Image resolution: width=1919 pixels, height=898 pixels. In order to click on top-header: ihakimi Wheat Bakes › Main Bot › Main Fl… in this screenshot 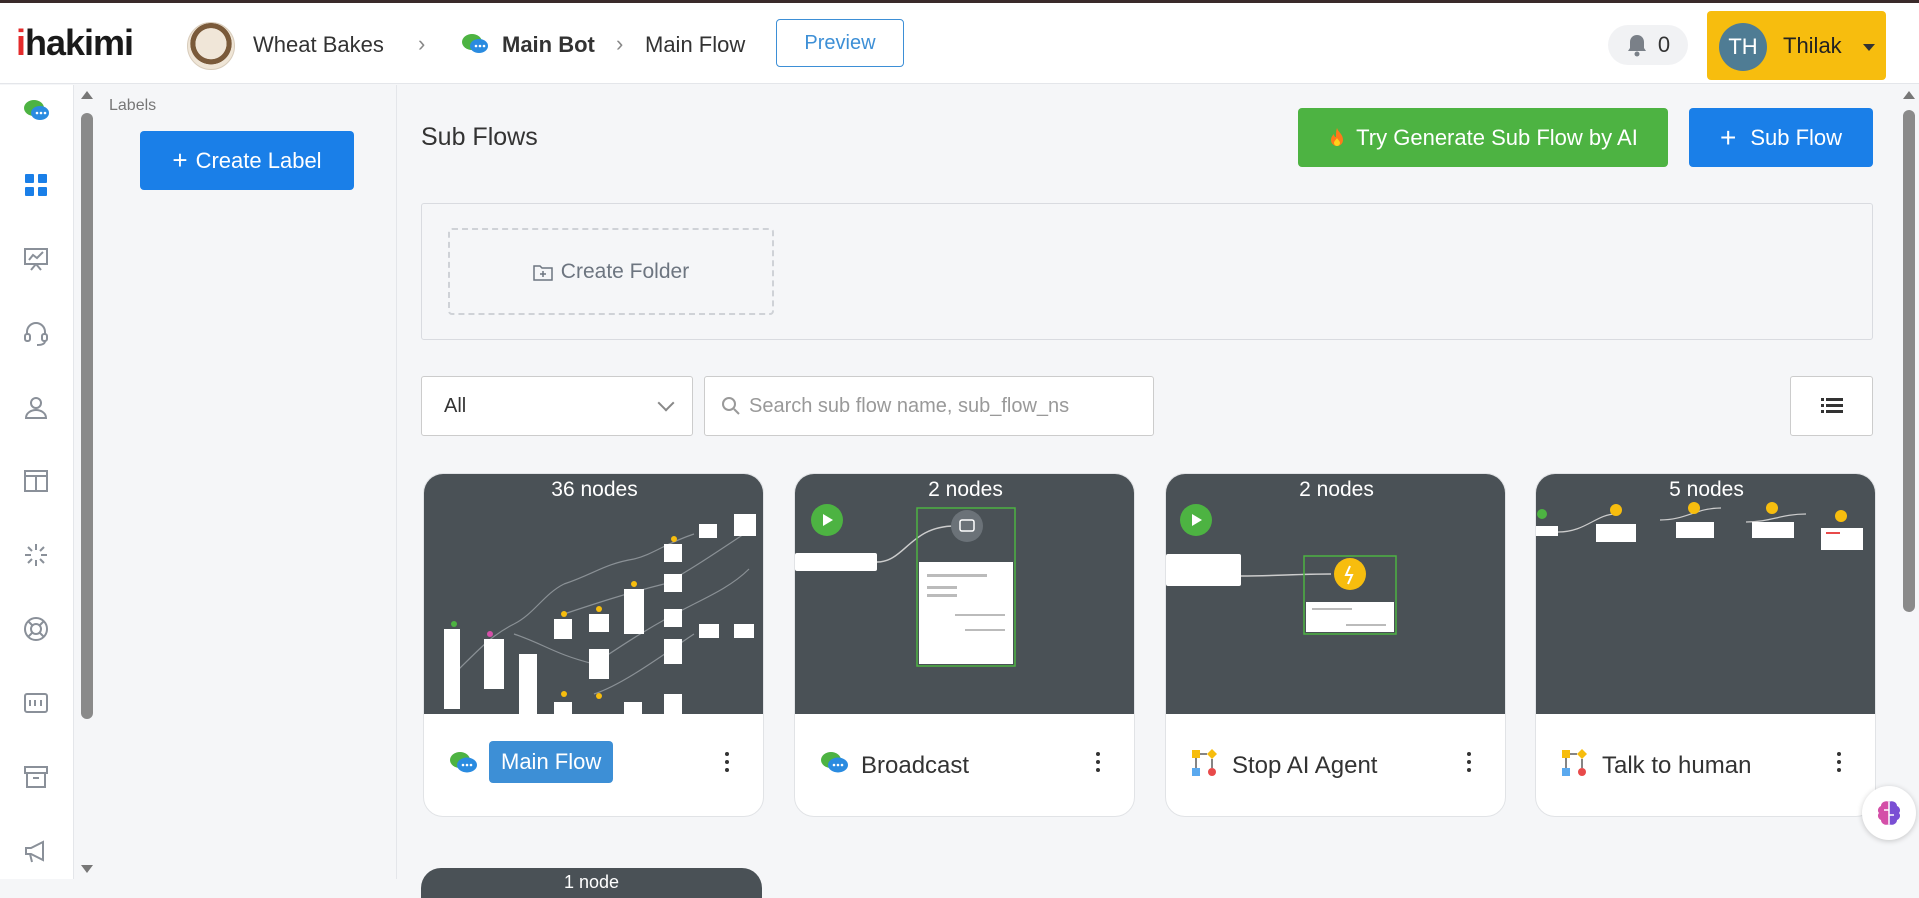, I will do `click(959, 43)`.